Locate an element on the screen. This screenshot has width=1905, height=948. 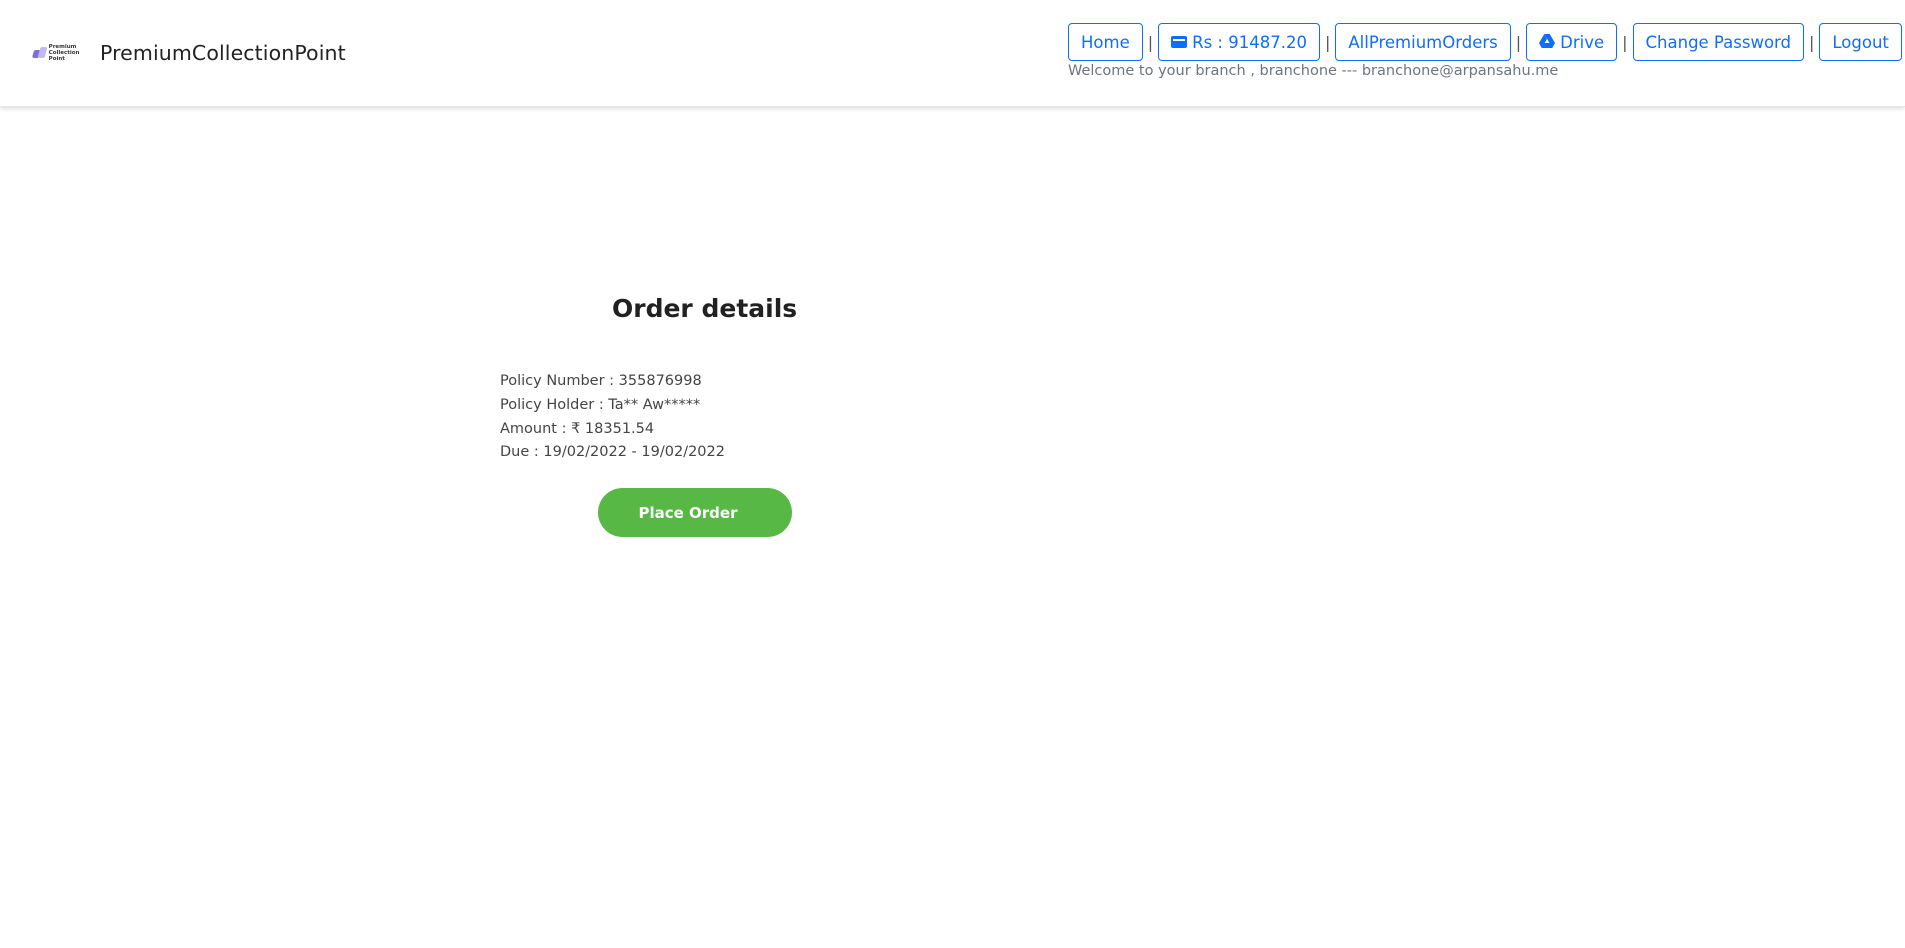
wallet-balance-label: Rs : 91487.20 is located at coordinates (1249, 42).